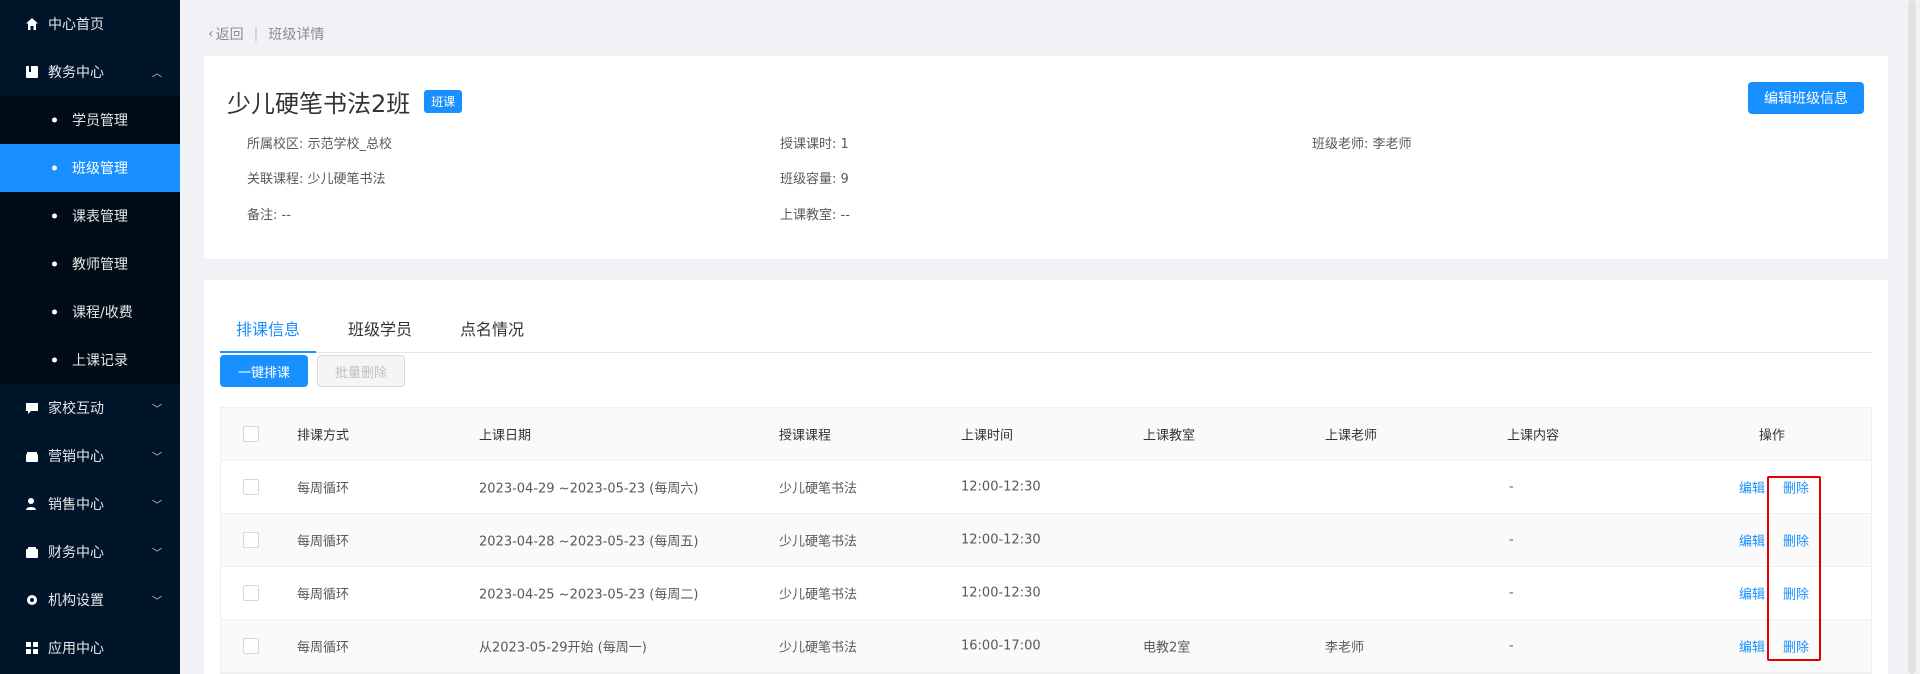 This screenshot has height=674, width=1920. I want to click on class-title-row: 少儿硬笔书法2班 班课, so click(345, 101).